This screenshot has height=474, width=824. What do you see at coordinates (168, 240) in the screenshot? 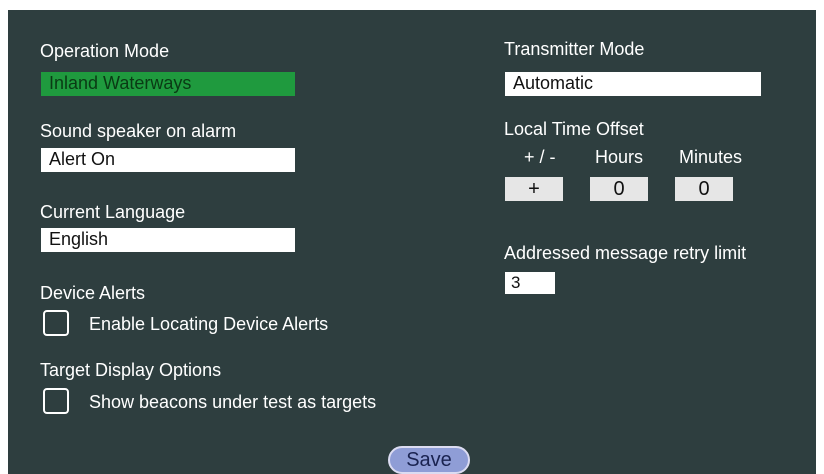
I see `current-language-dropdown: English` at bounding box center [168, 240].